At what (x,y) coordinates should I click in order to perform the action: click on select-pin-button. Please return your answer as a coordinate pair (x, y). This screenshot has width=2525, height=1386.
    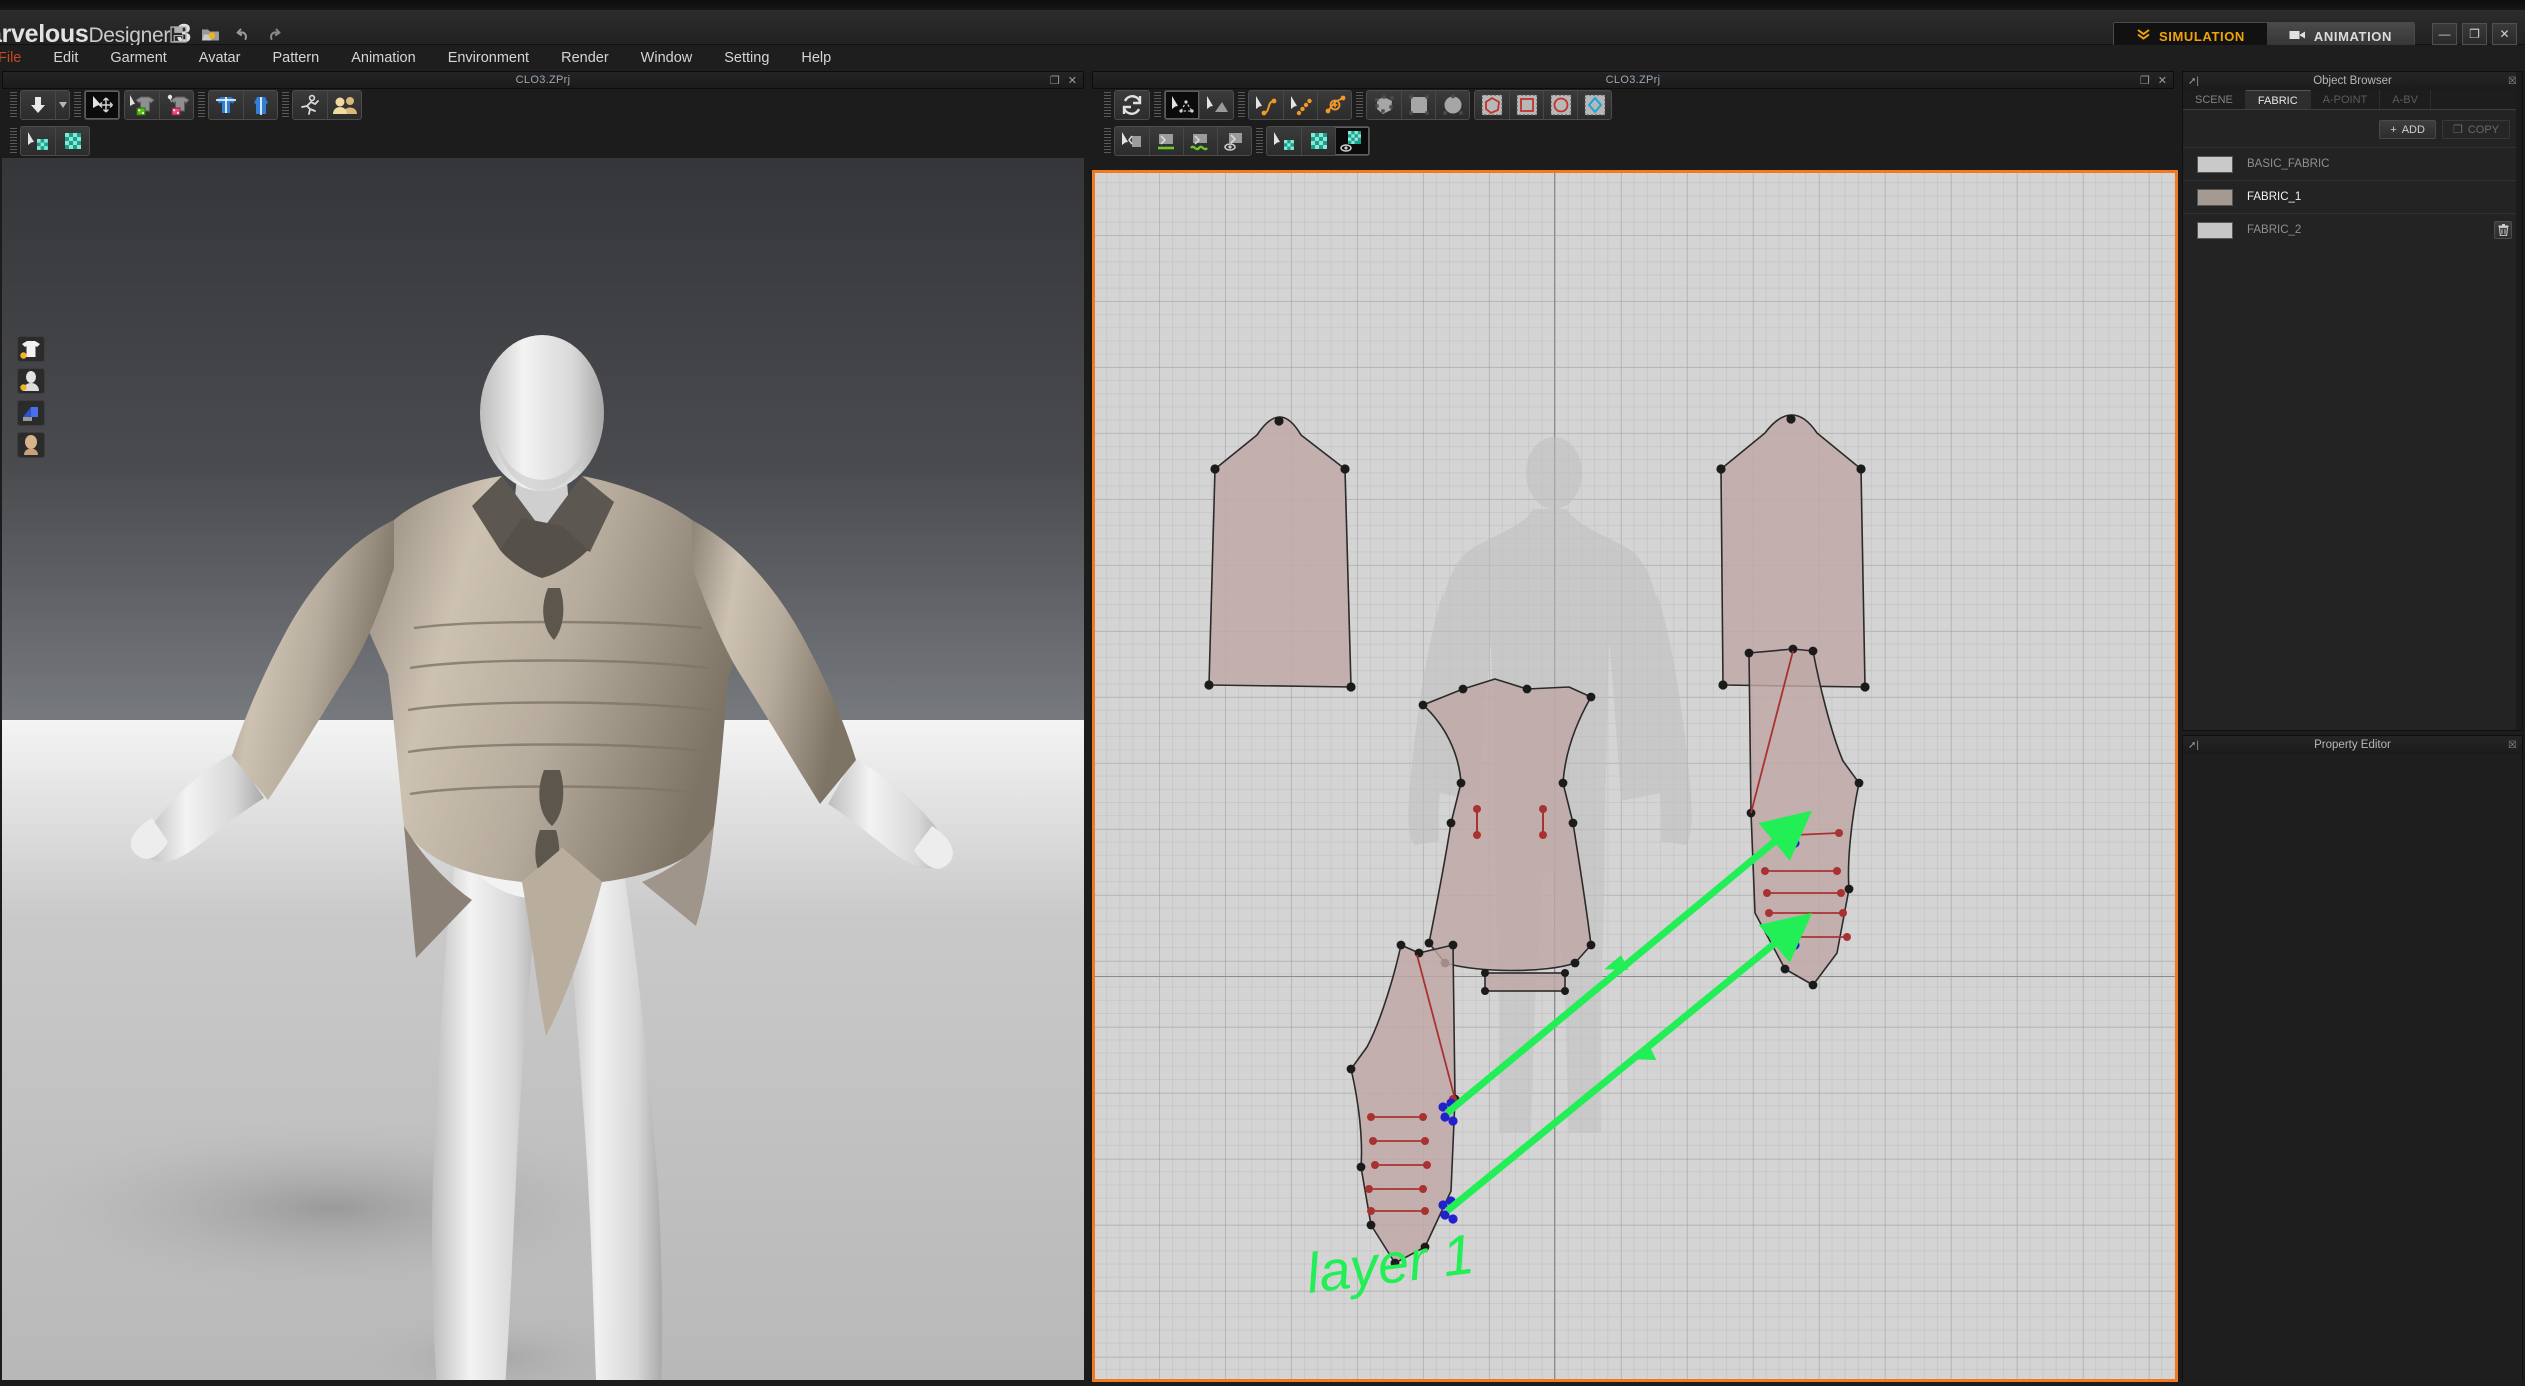
    Looking at the image, I should click on (176, 105).